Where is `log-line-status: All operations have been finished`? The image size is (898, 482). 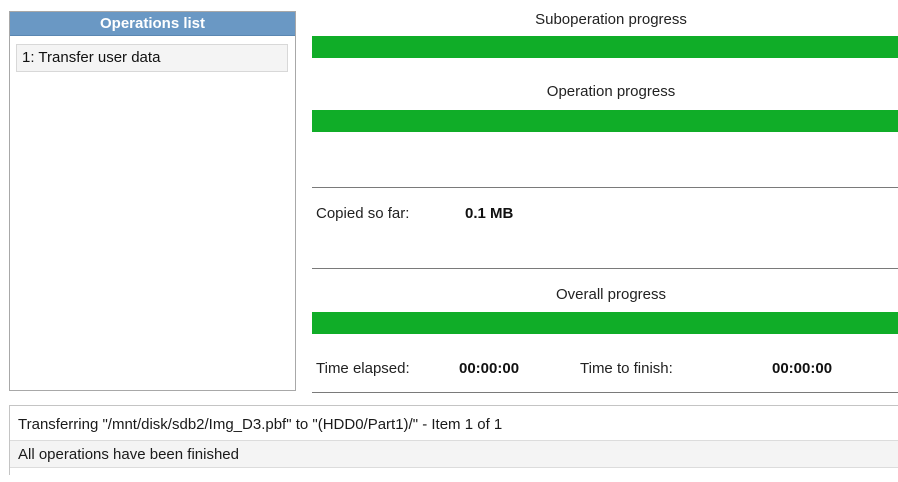 log-line-status: All operations have been finished is located at coordinates (454, 454).